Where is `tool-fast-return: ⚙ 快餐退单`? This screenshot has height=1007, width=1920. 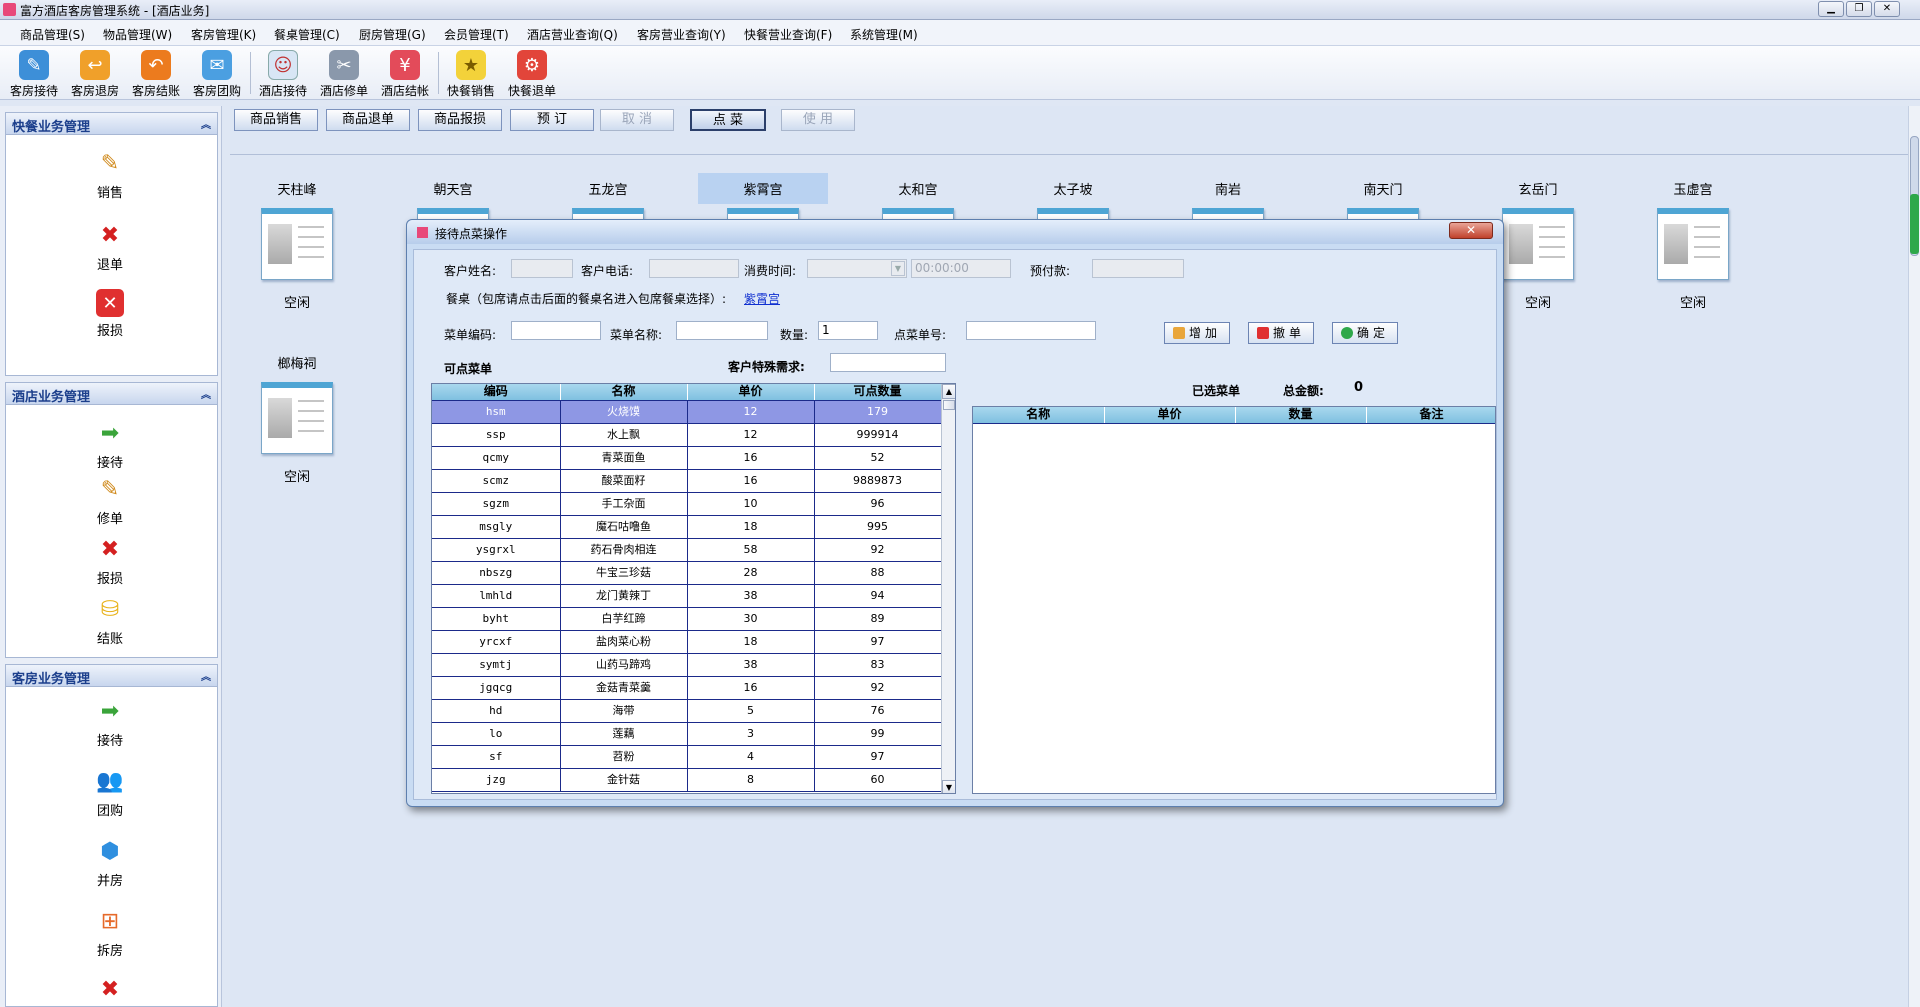 tool-fast-return: ⚙ 快餐退单 is located at coordinates (532, 73).